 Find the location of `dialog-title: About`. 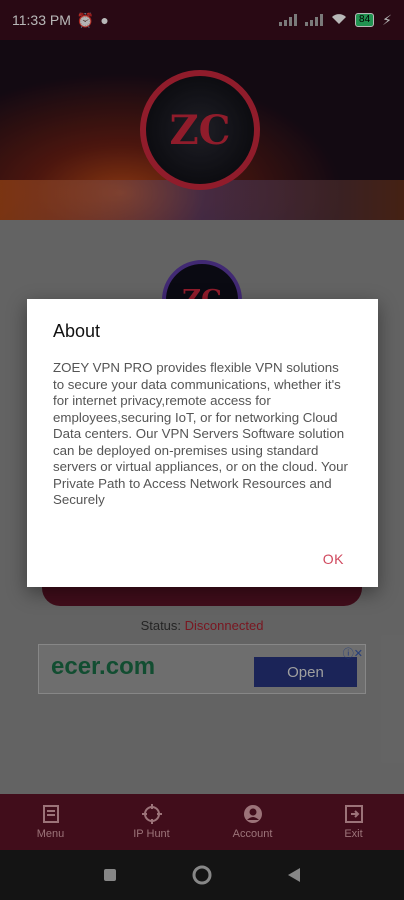

dialog-title: About is located at coordinates (77, 331).